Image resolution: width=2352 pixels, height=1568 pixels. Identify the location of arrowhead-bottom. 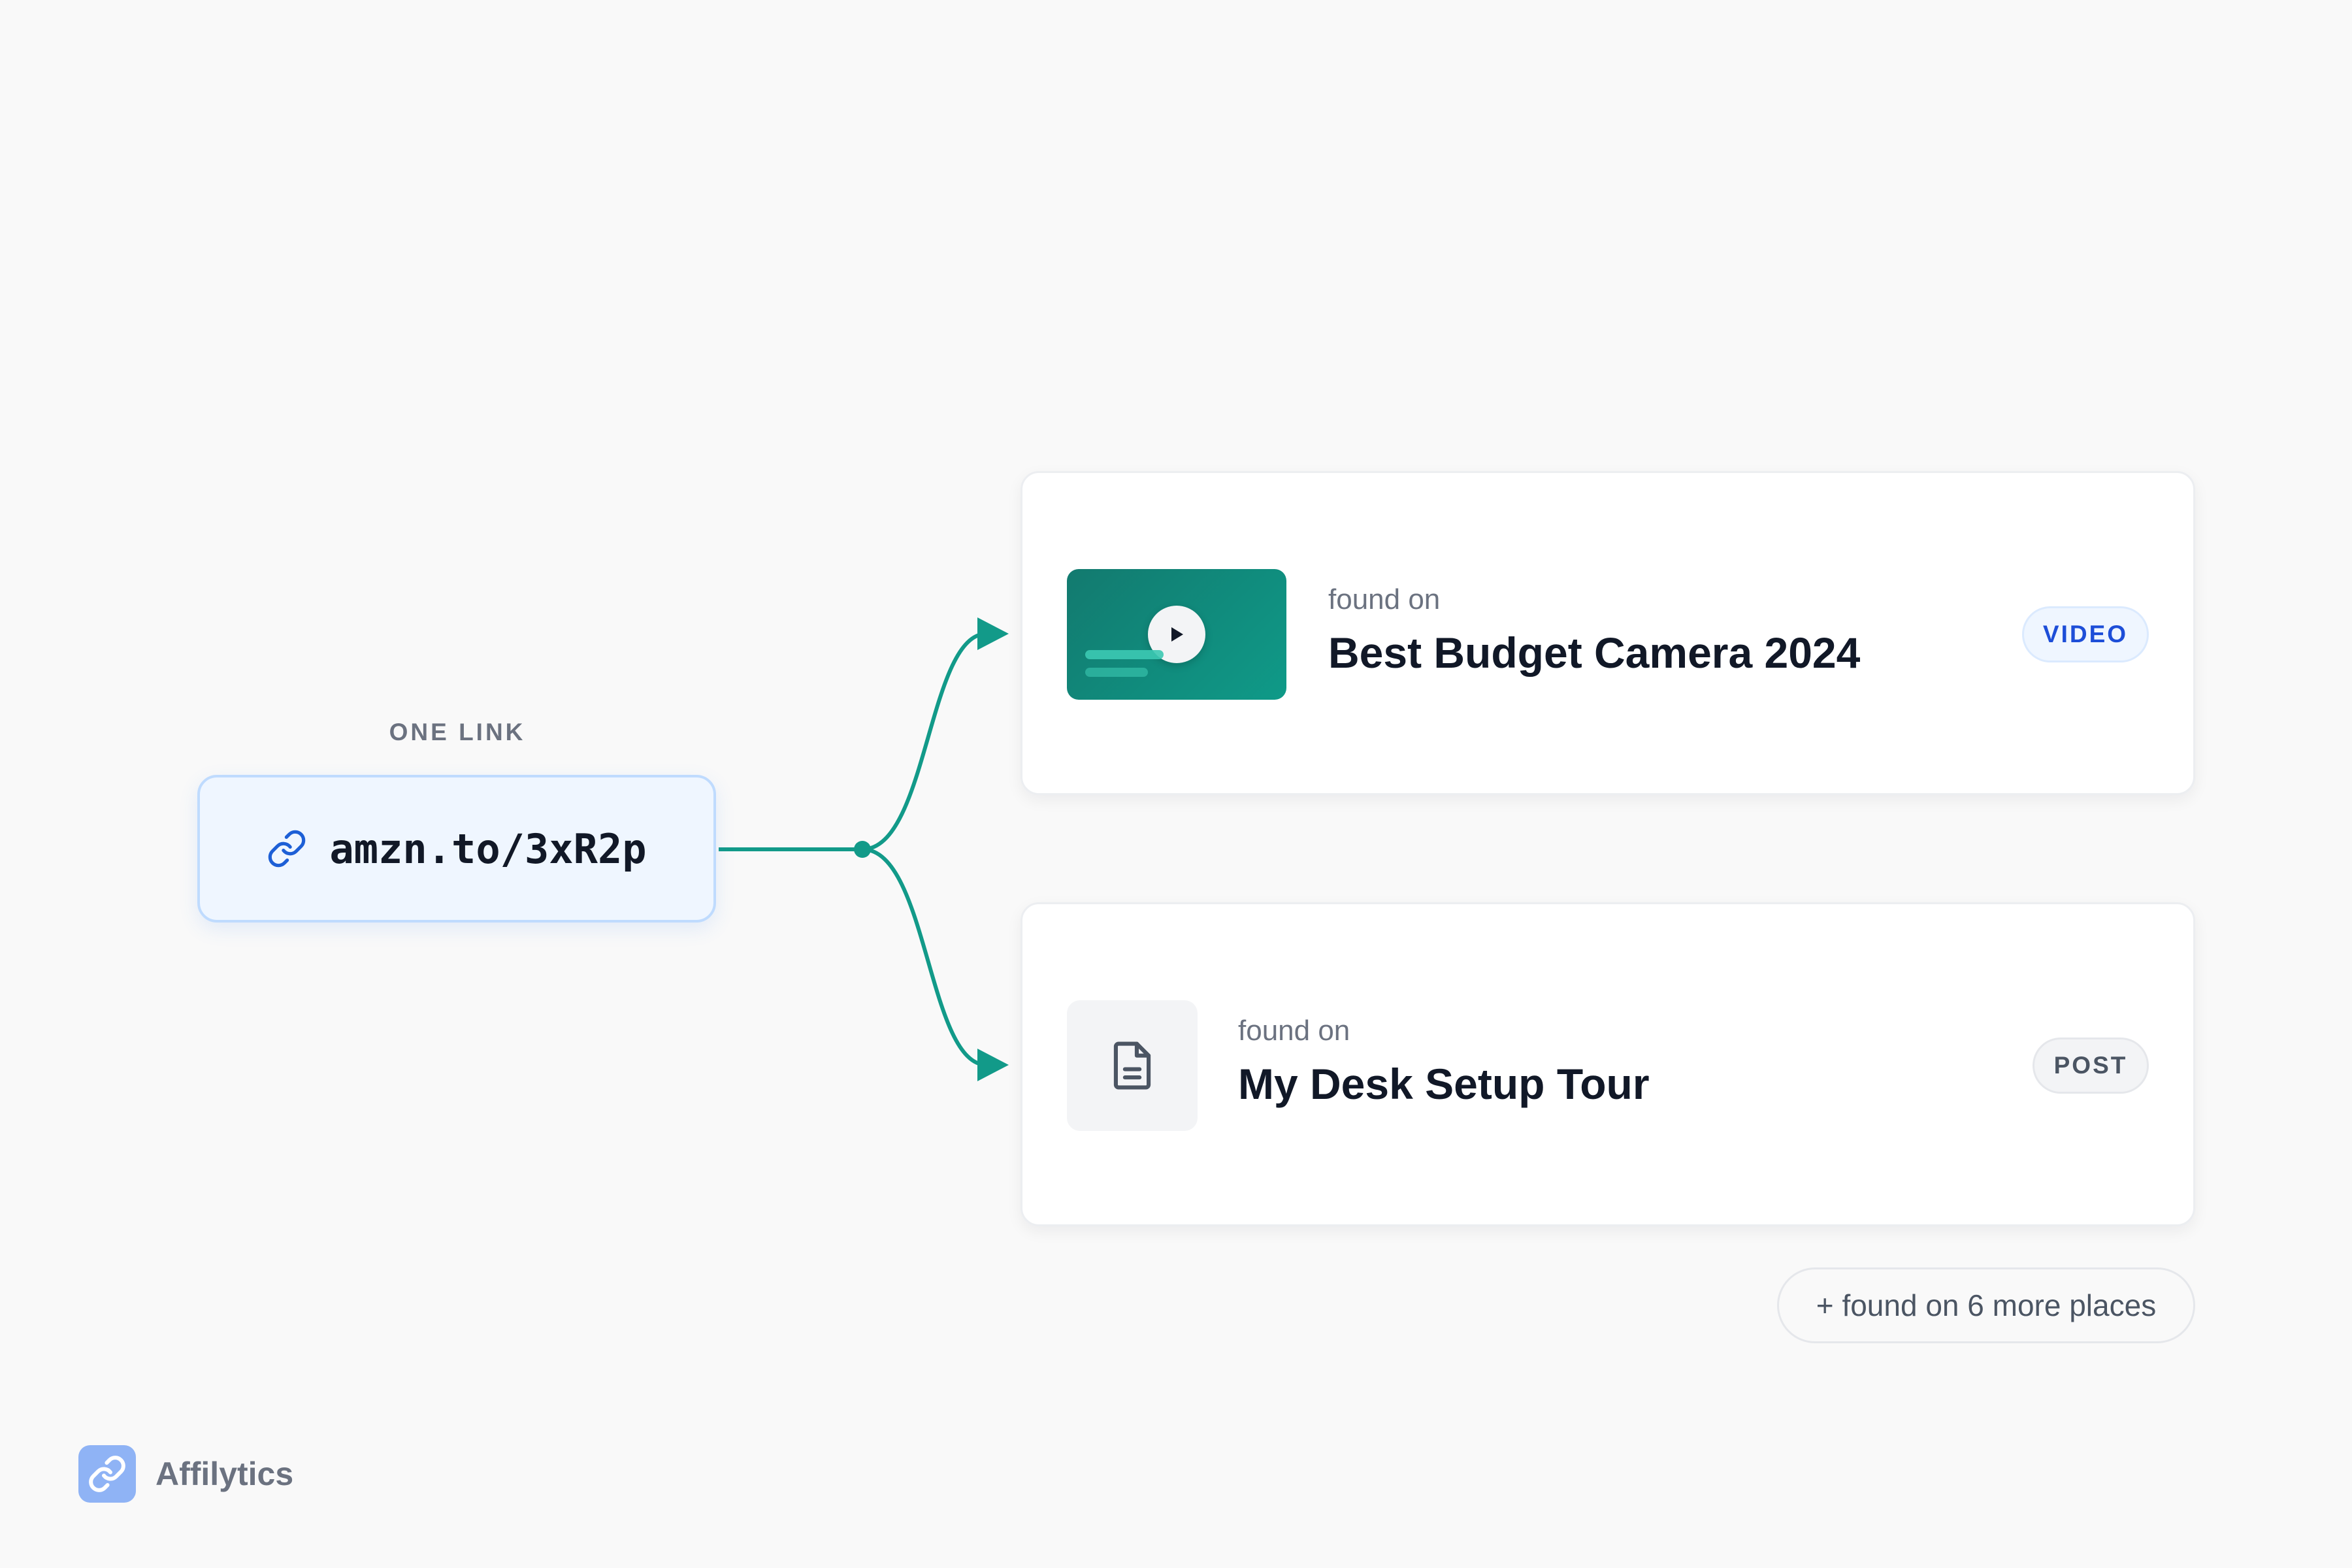
(993, 1065).